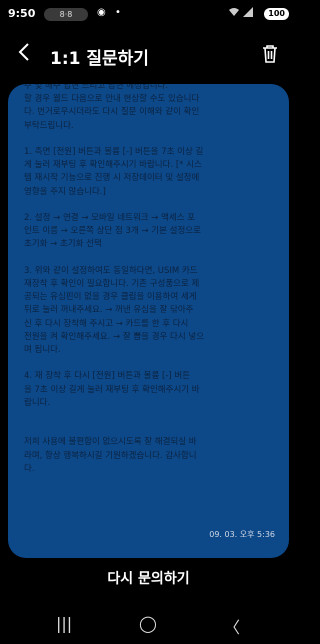 This screenshot has width=320, height=644. What do you see at coordinates (114, 336) in the screenshot?
I see `message-line: 전원을 켜 확인해주세요. → 잘 뽑을 경우 다시 넣으` at bounding box center [114, 336].